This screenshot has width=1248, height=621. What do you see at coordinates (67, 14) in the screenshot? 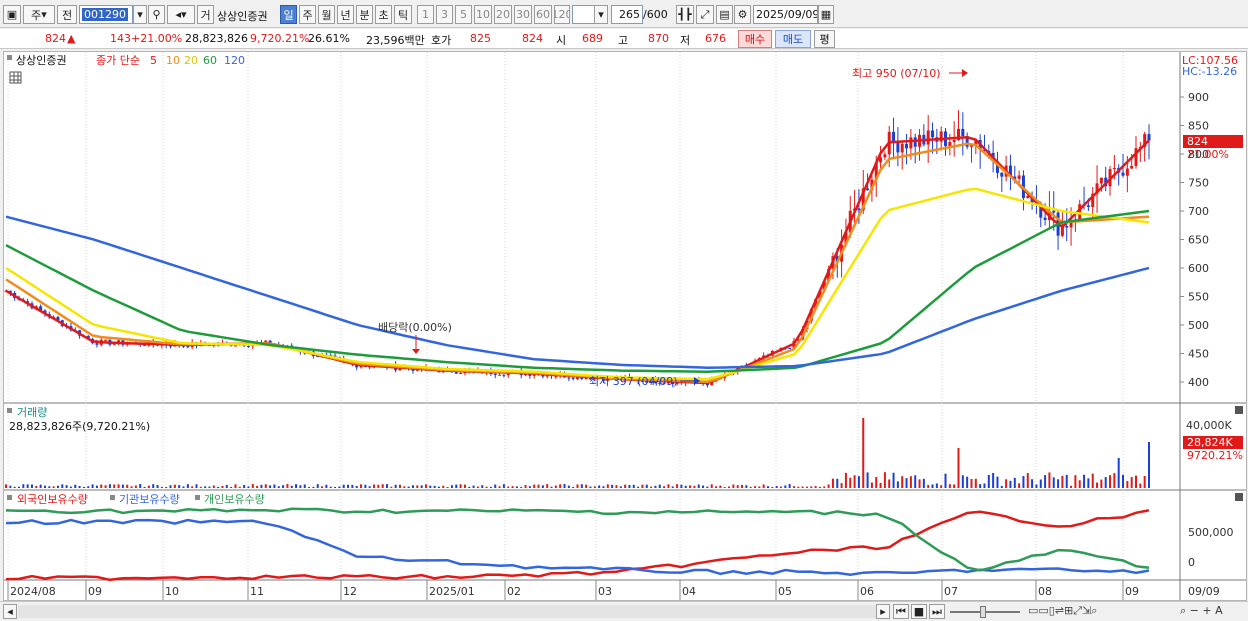
I see `prev-button: 전` at bounding box center [67, 14].